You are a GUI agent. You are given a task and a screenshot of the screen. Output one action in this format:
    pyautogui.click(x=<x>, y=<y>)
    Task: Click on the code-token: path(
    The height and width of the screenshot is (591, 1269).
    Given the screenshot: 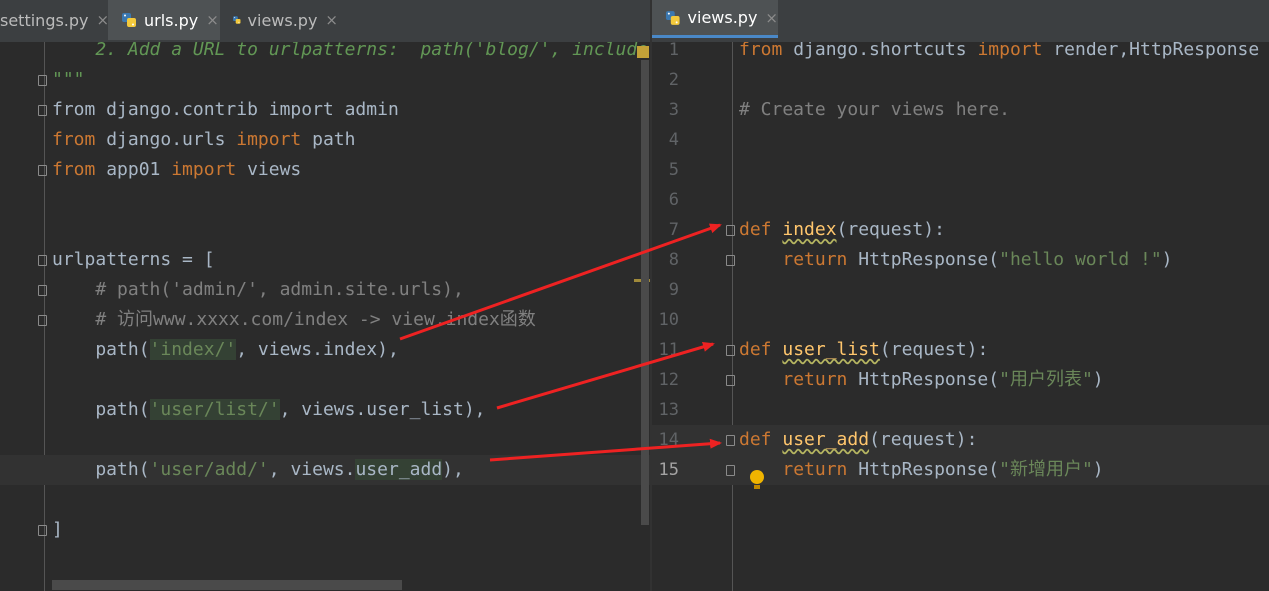 What is the action you would take?
    pyautogui.click(x=101, y=349)
    